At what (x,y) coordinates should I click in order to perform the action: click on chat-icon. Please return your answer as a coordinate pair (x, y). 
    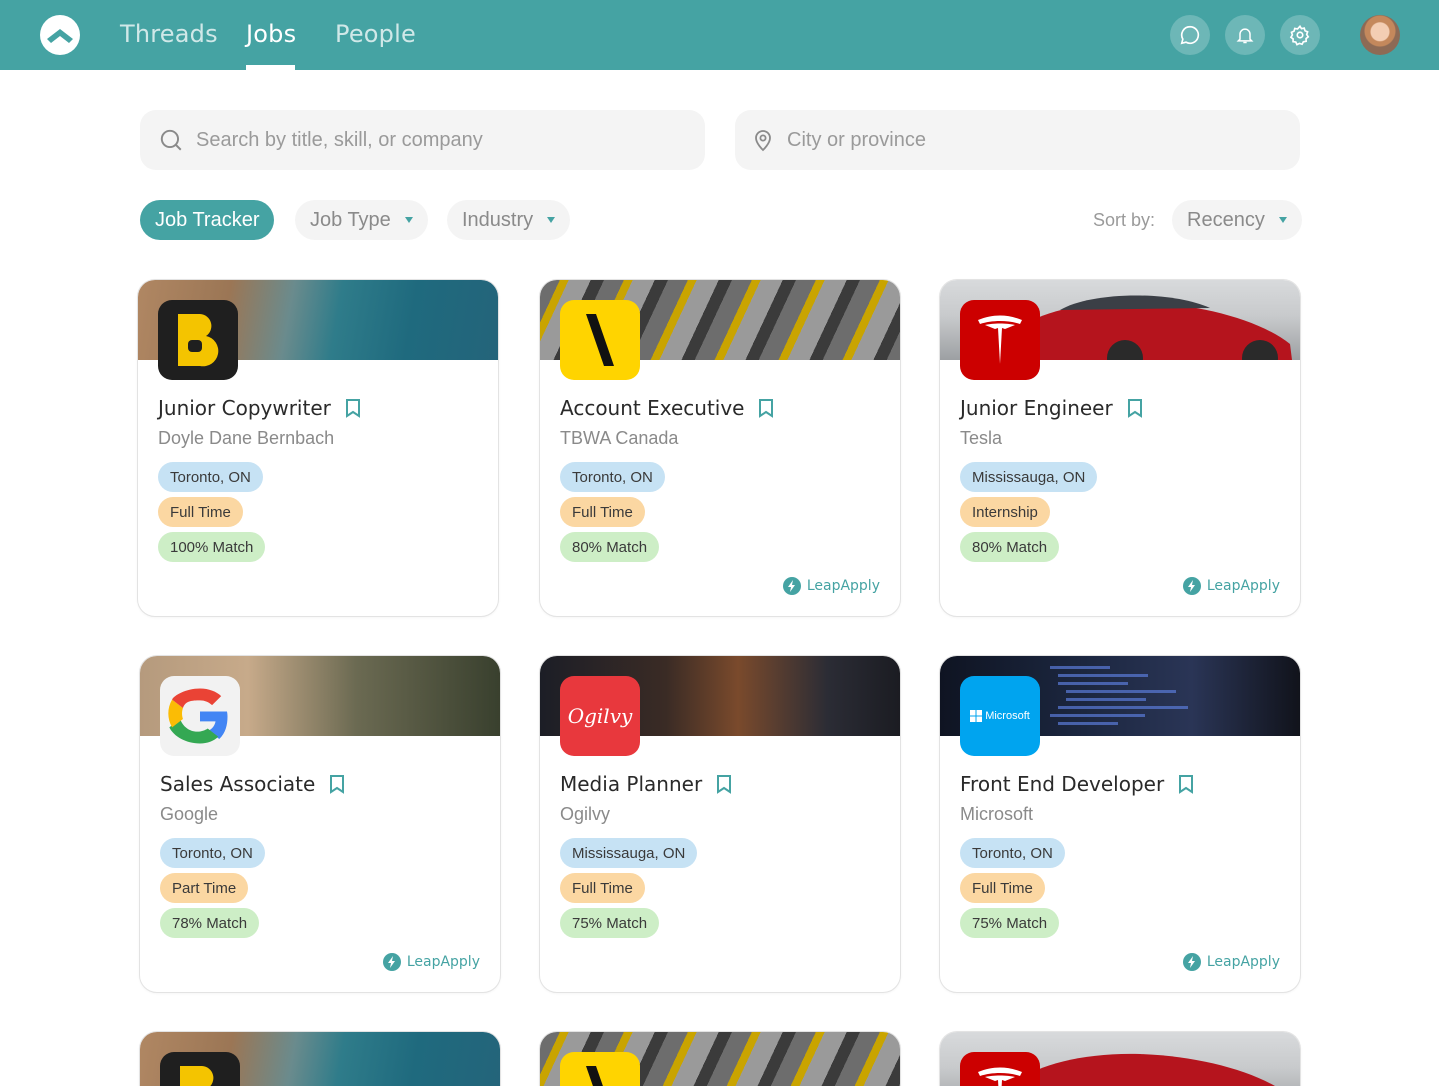
    Looking at the image, I should click on (1190, 35).